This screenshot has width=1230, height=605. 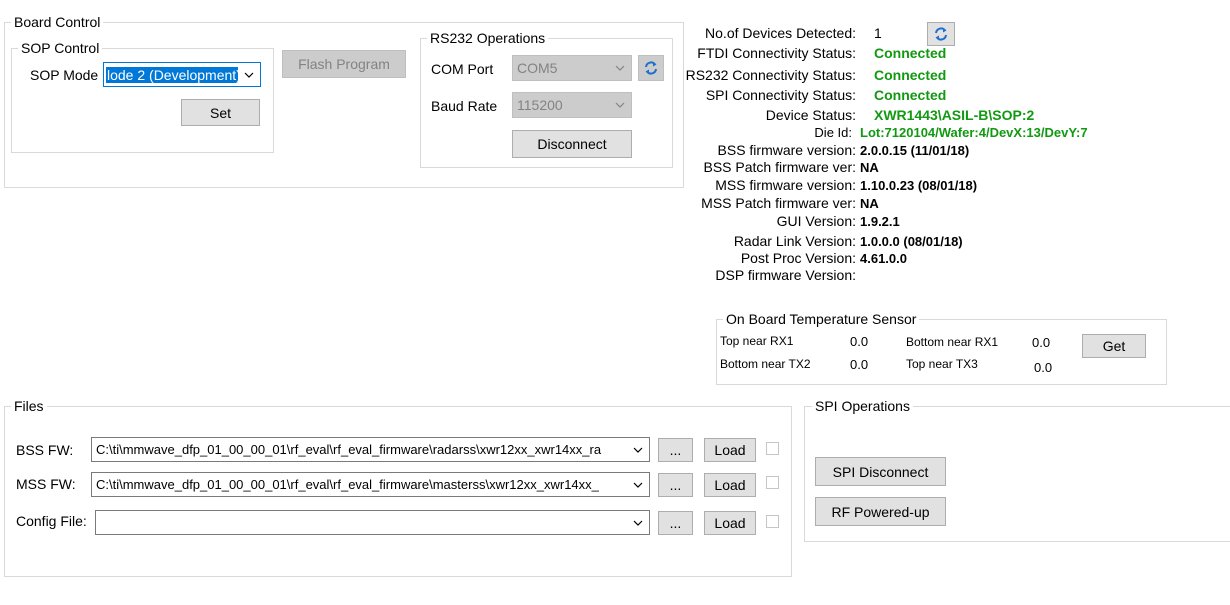 What do you see at coordinates (363, 522) in the screenshot?
I see `config-file-path-value` at bounding box center [363, 522].